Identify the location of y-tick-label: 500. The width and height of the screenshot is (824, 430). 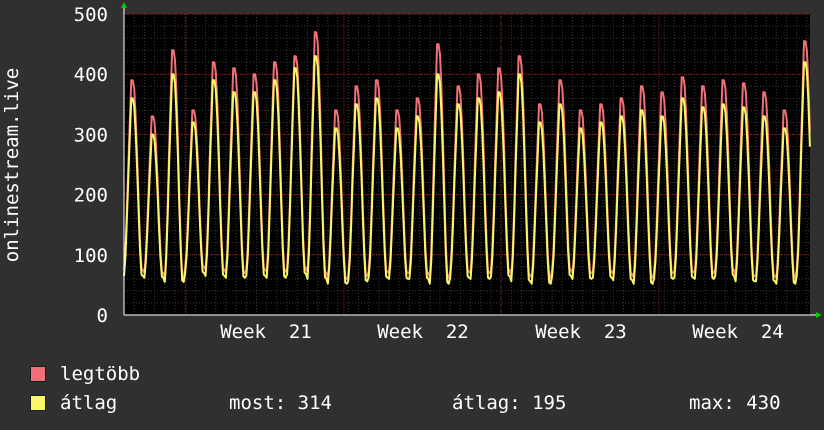
(91, 15).